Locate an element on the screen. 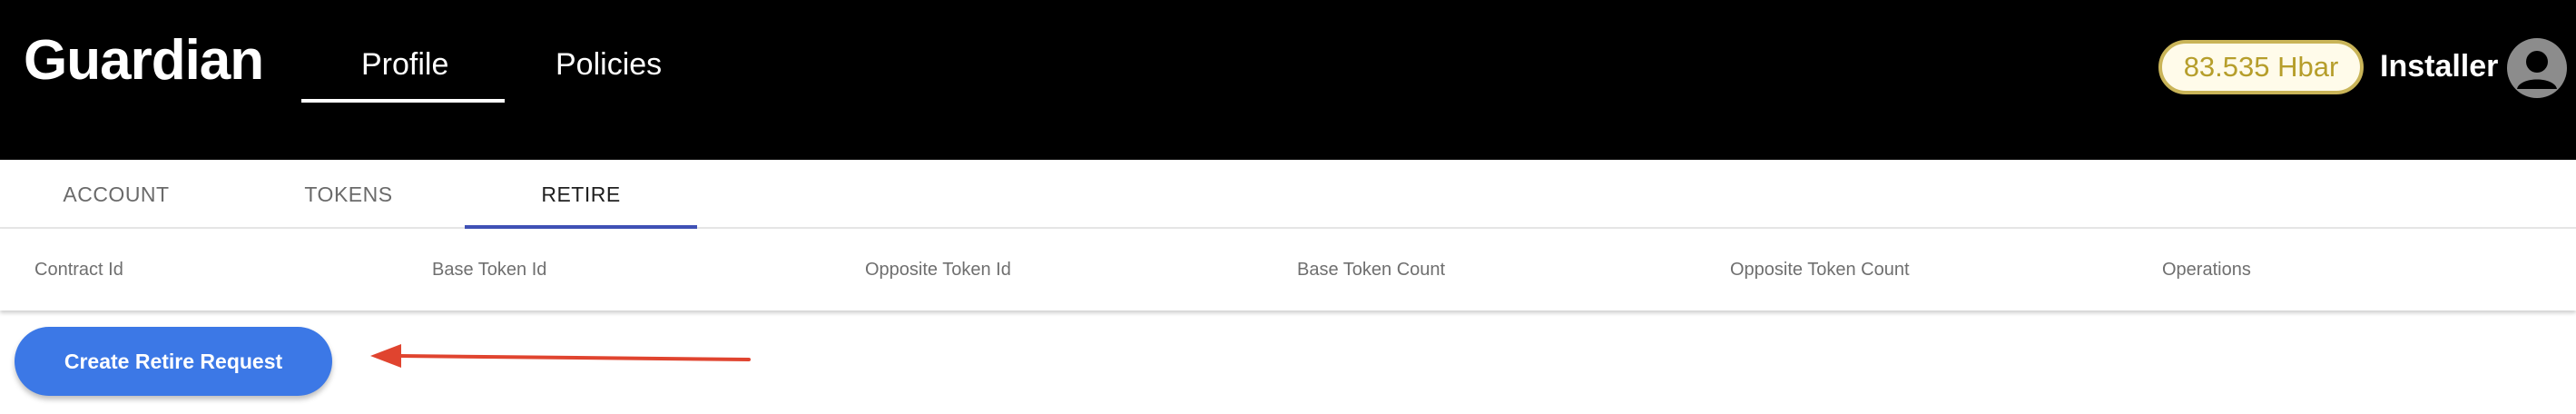 This screenshot has height=414, width=2576. nav-active-underline is located at coordinates (403, 101).